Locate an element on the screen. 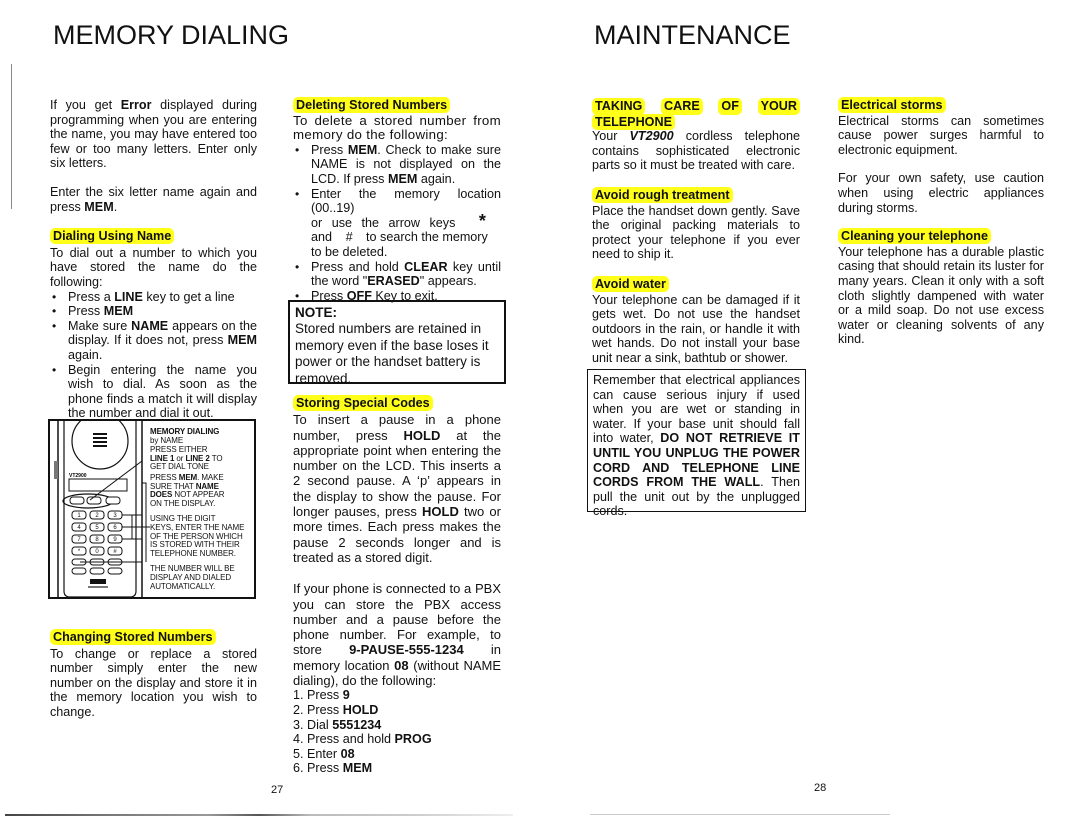 This screenshot has width=1080, height=836. list-item: 2. Press HOLD is located at coordinates (336, 709).